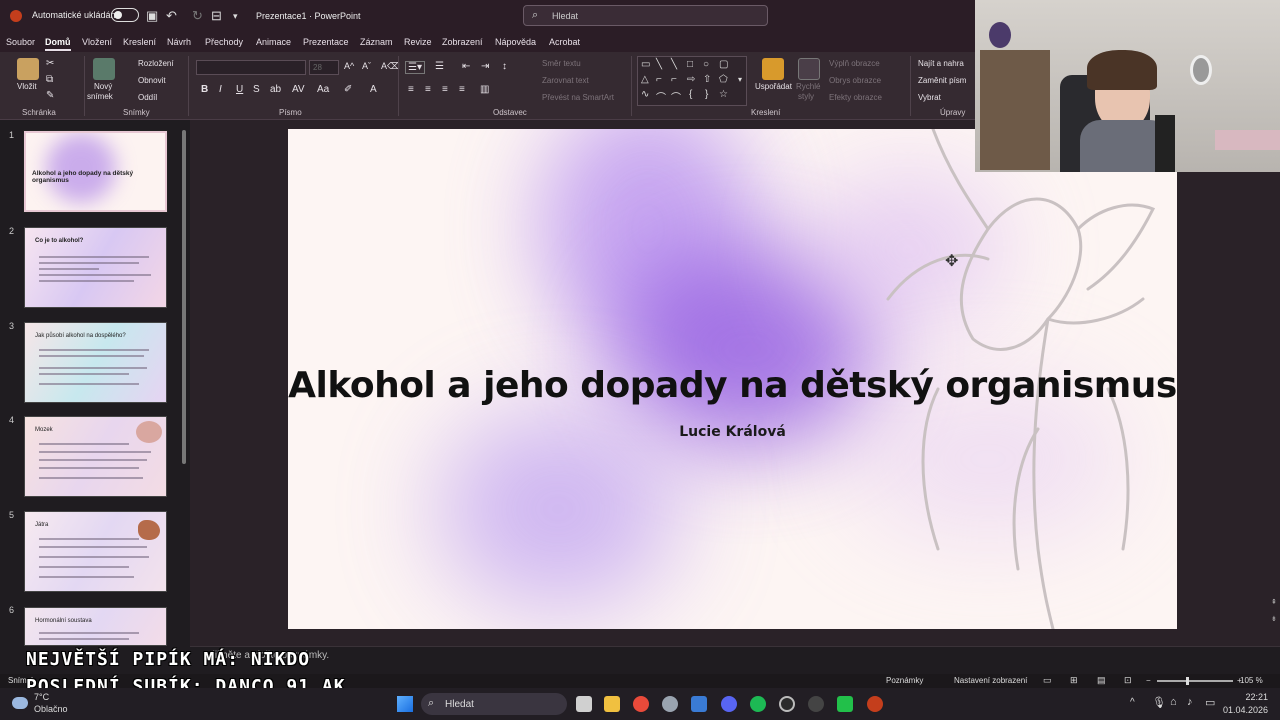 Image resolution: width=1280 pixels, height=720 pixels. Describe the element at coordinates (758, 704) in the screenshot. I see `spotify-icon` at that location.